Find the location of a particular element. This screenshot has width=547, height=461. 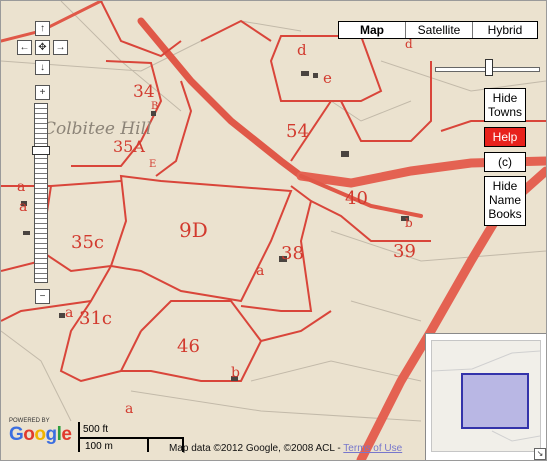

arrow-up-icon: ↑ is located at coordinates (42, 28).